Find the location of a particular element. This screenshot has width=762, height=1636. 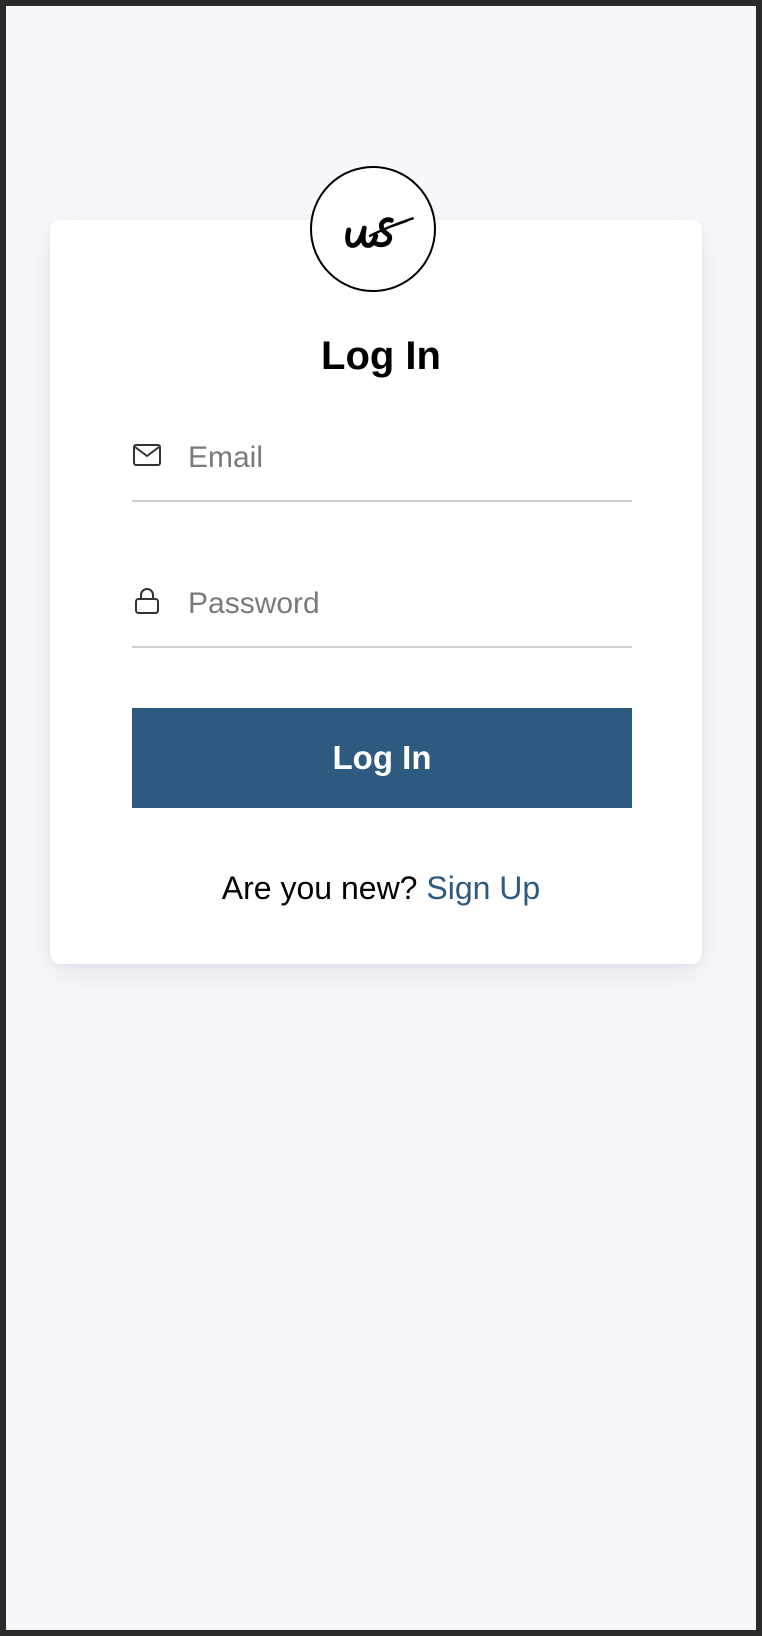

brand-logo is located at coordinates (373, 229).